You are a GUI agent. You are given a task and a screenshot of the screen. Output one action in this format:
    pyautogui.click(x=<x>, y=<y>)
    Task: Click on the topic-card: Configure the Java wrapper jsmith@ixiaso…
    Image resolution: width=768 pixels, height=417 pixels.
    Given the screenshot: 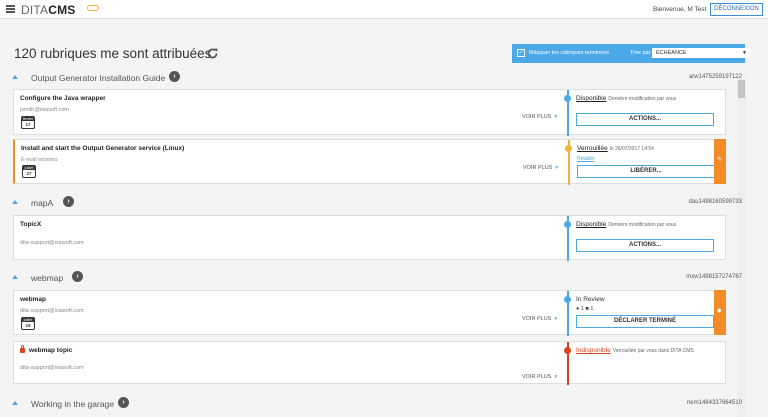 What is the action you would take?
    pyautogui.click(x=369, y=112)
    